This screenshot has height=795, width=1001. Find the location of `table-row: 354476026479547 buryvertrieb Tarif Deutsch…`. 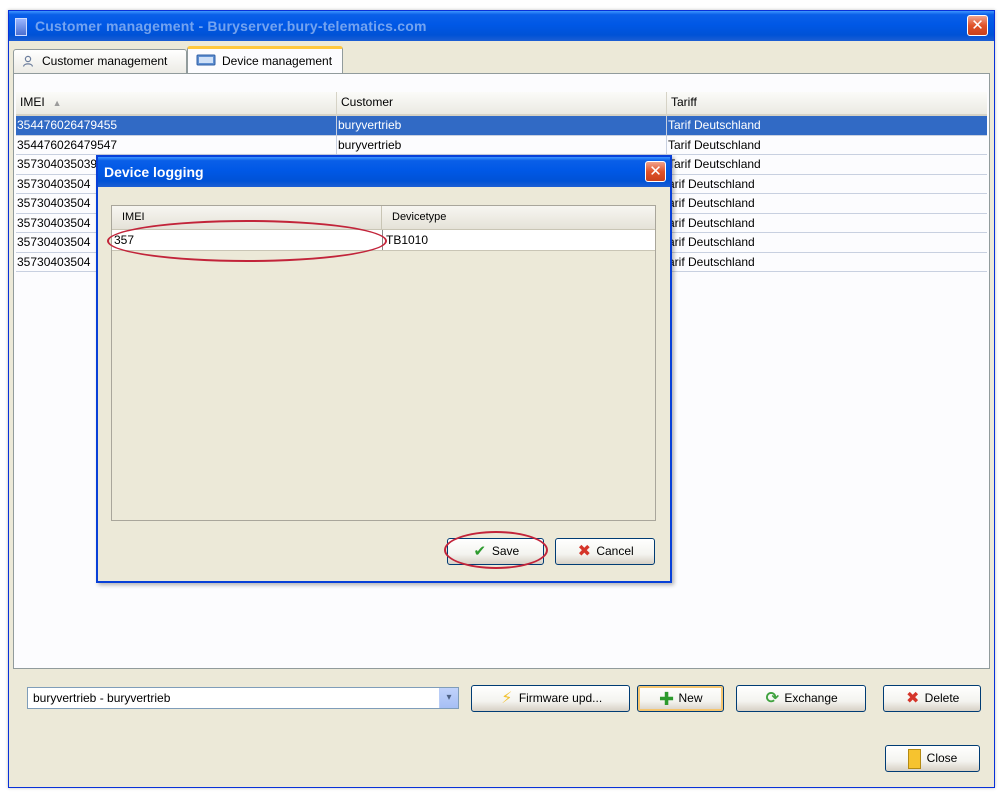

table-row: 354476026479547 buryvertrieb Tarif Deutsch… is located at coordinates (501, 145).